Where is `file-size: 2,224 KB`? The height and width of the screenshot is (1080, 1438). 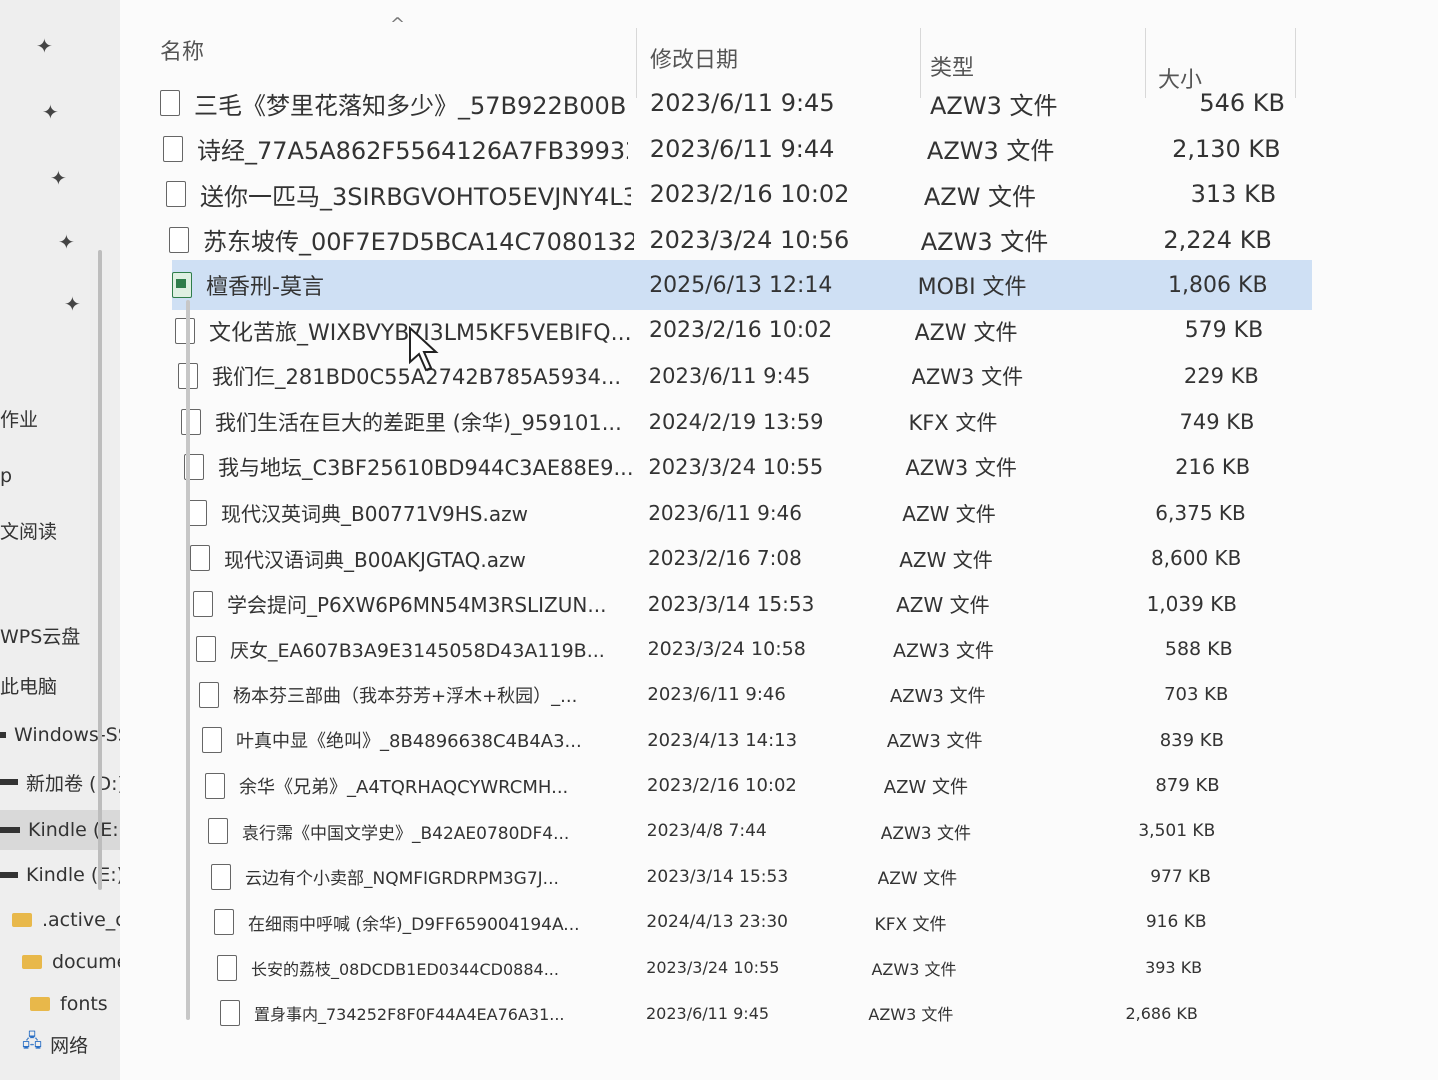 file-size: 2,224 KB is located at coordinates (1217, 239).